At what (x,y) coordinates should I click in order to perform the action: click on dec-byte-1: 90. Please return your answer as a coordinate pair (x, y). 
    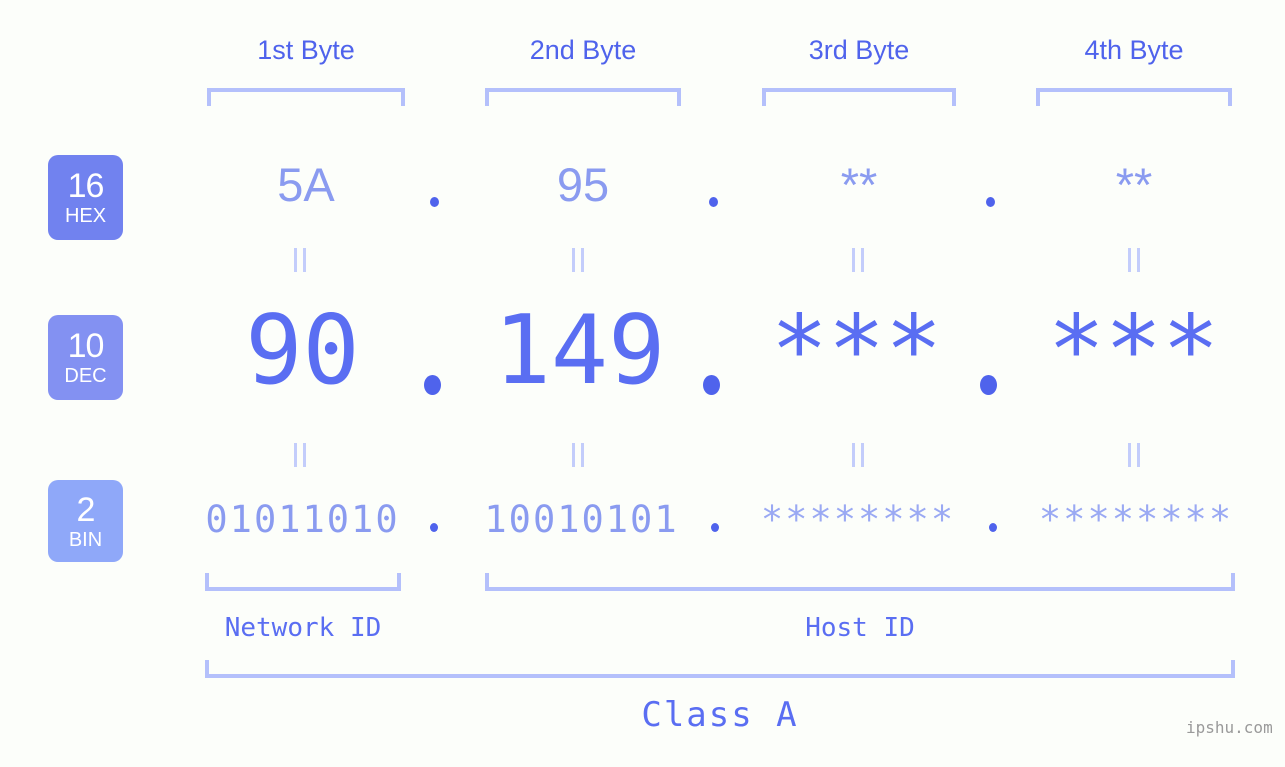
    Looking at the image, I should click on (302, 351).